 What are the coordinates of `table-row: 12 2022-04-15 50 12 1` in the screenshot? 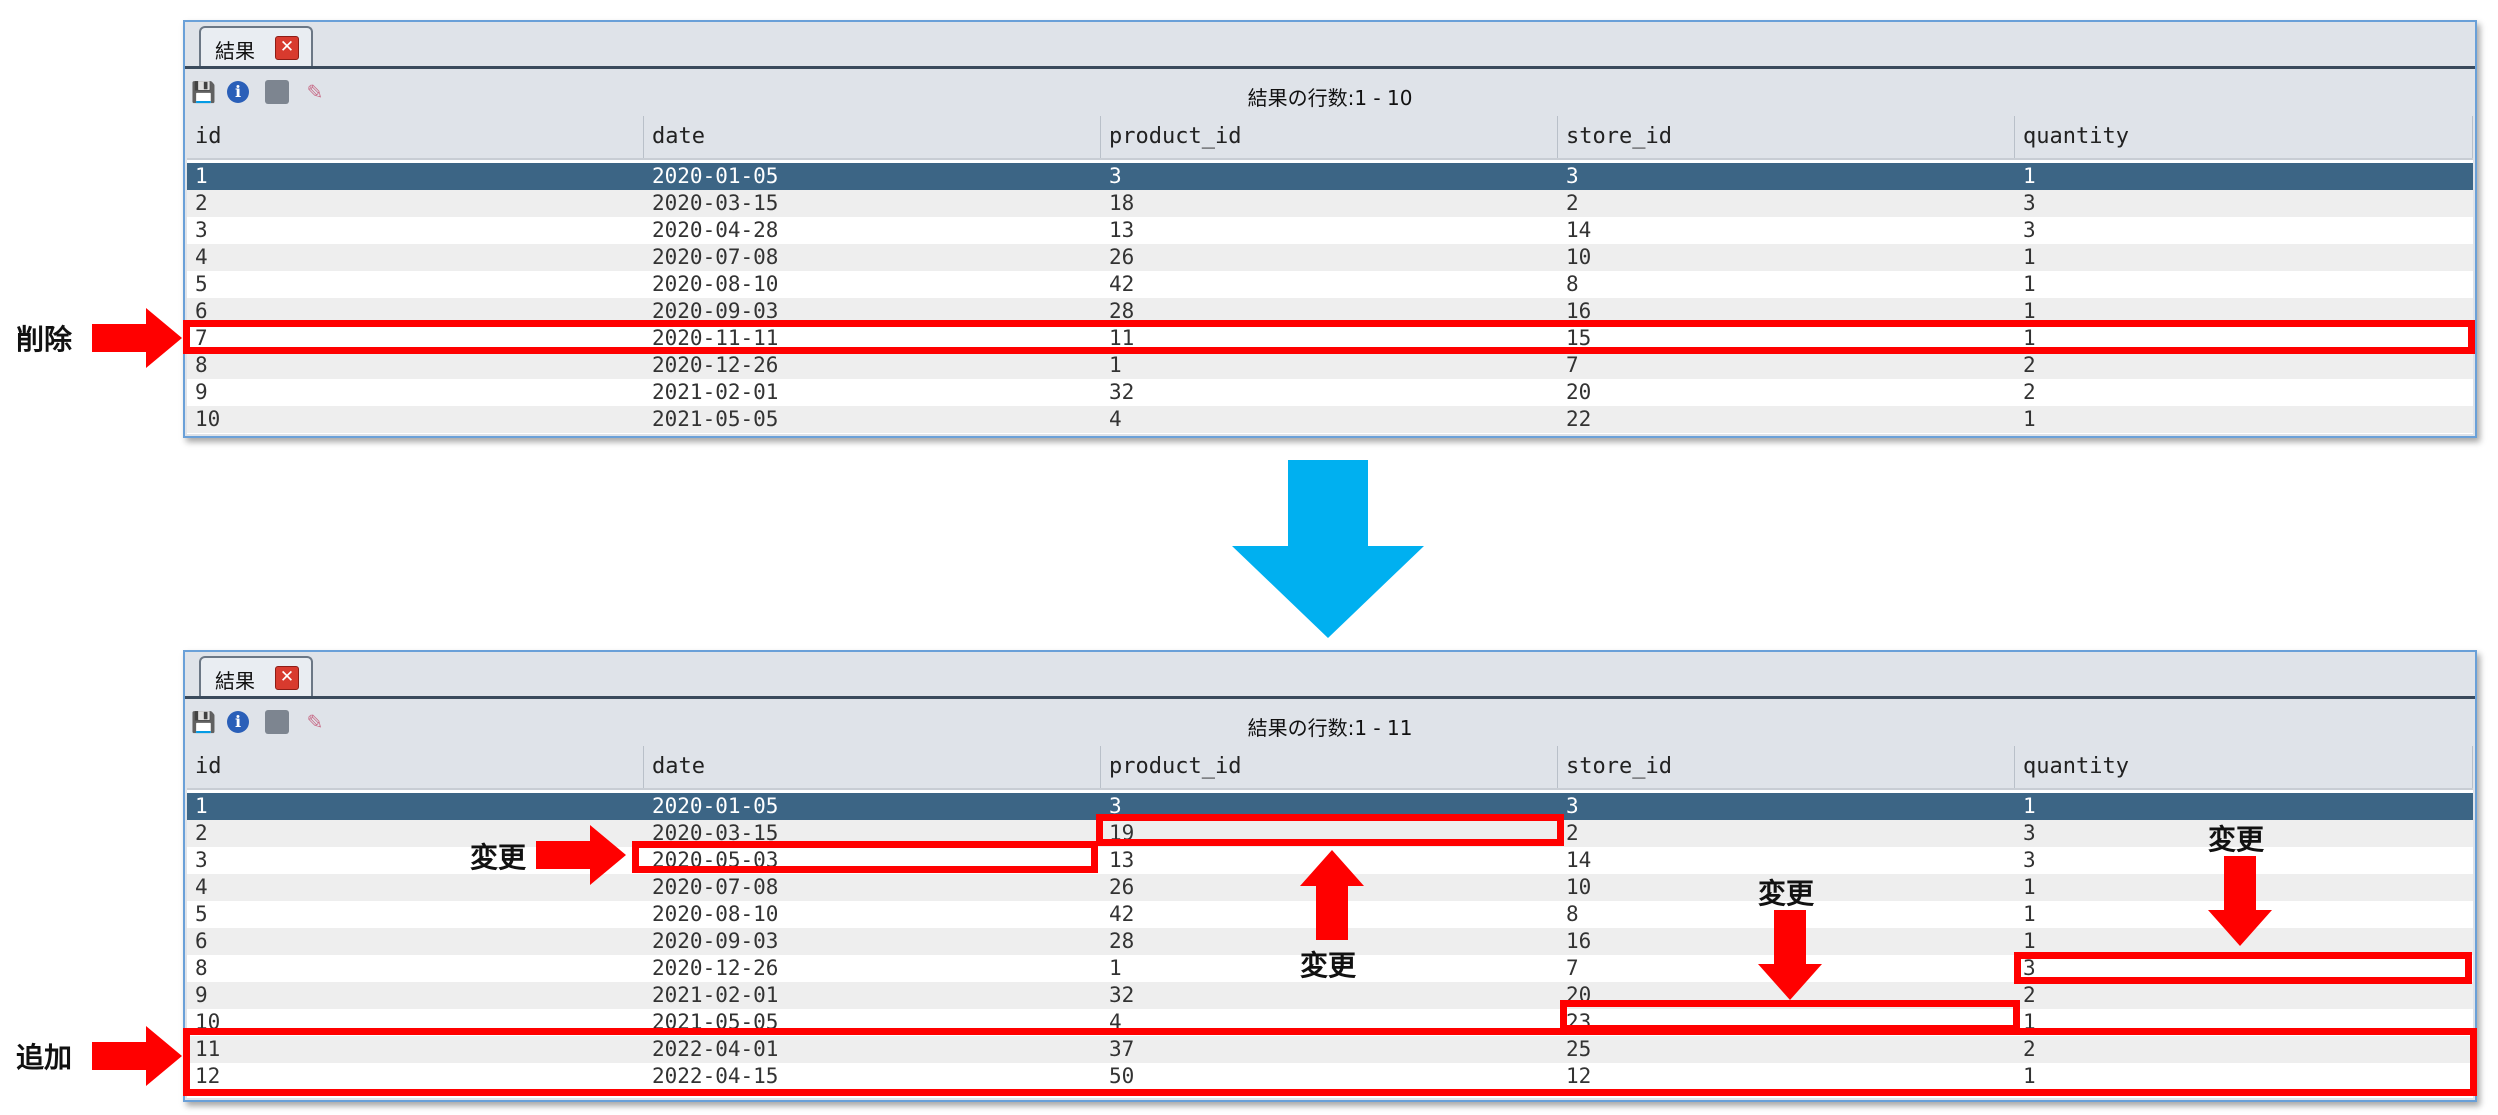 It's located at (1330, 1076).